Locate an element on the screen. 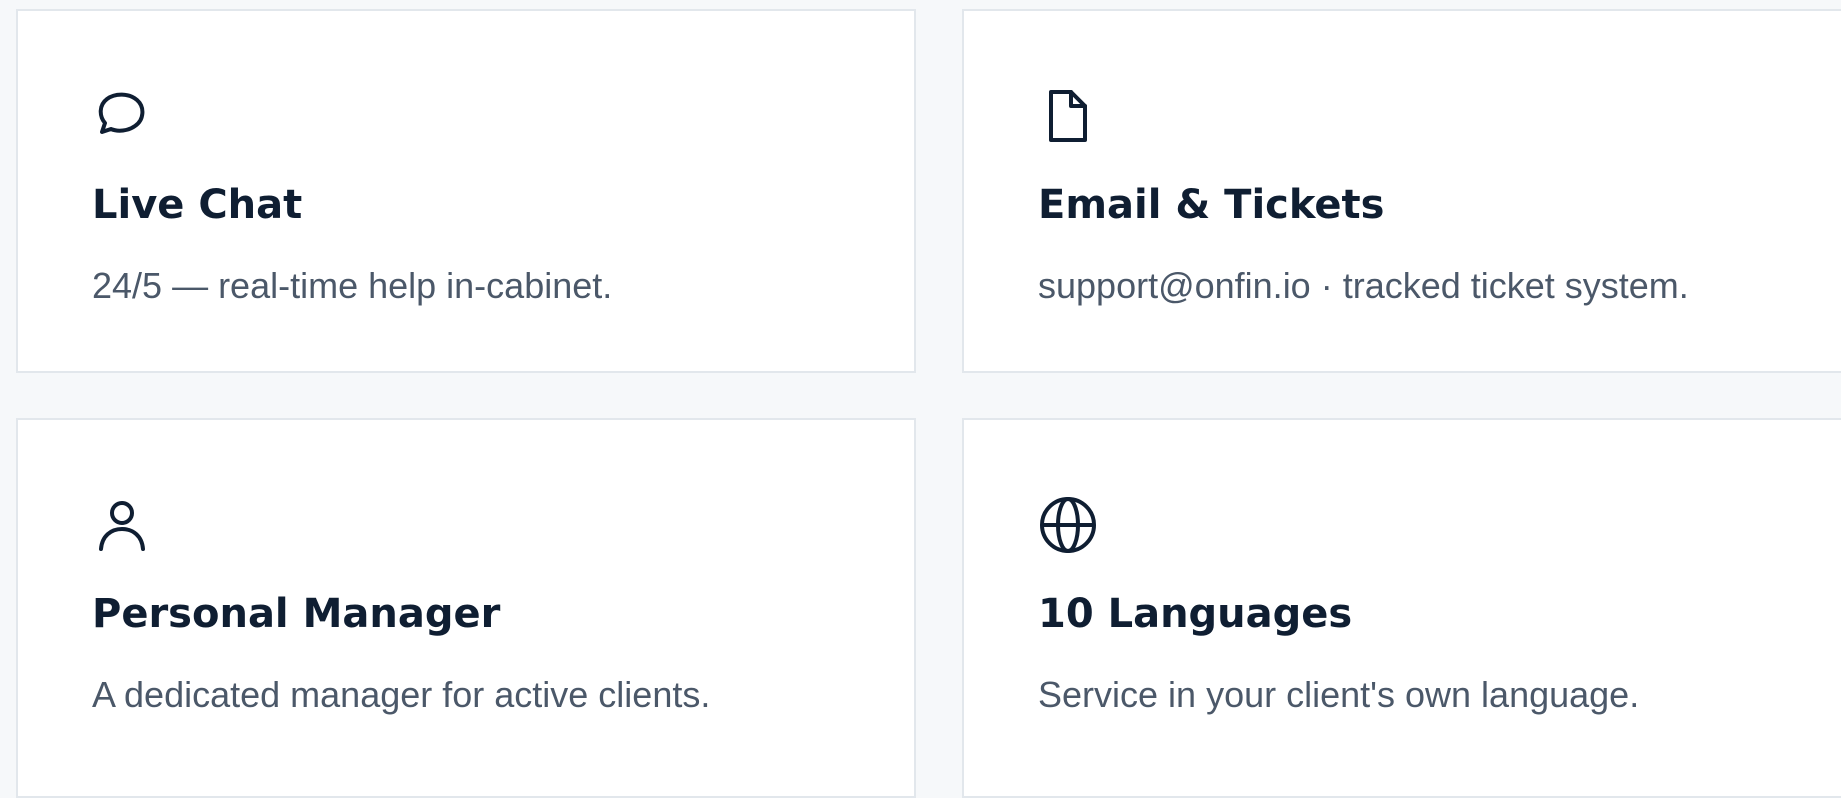  globe-icon is located at coordinates (1068, 525).